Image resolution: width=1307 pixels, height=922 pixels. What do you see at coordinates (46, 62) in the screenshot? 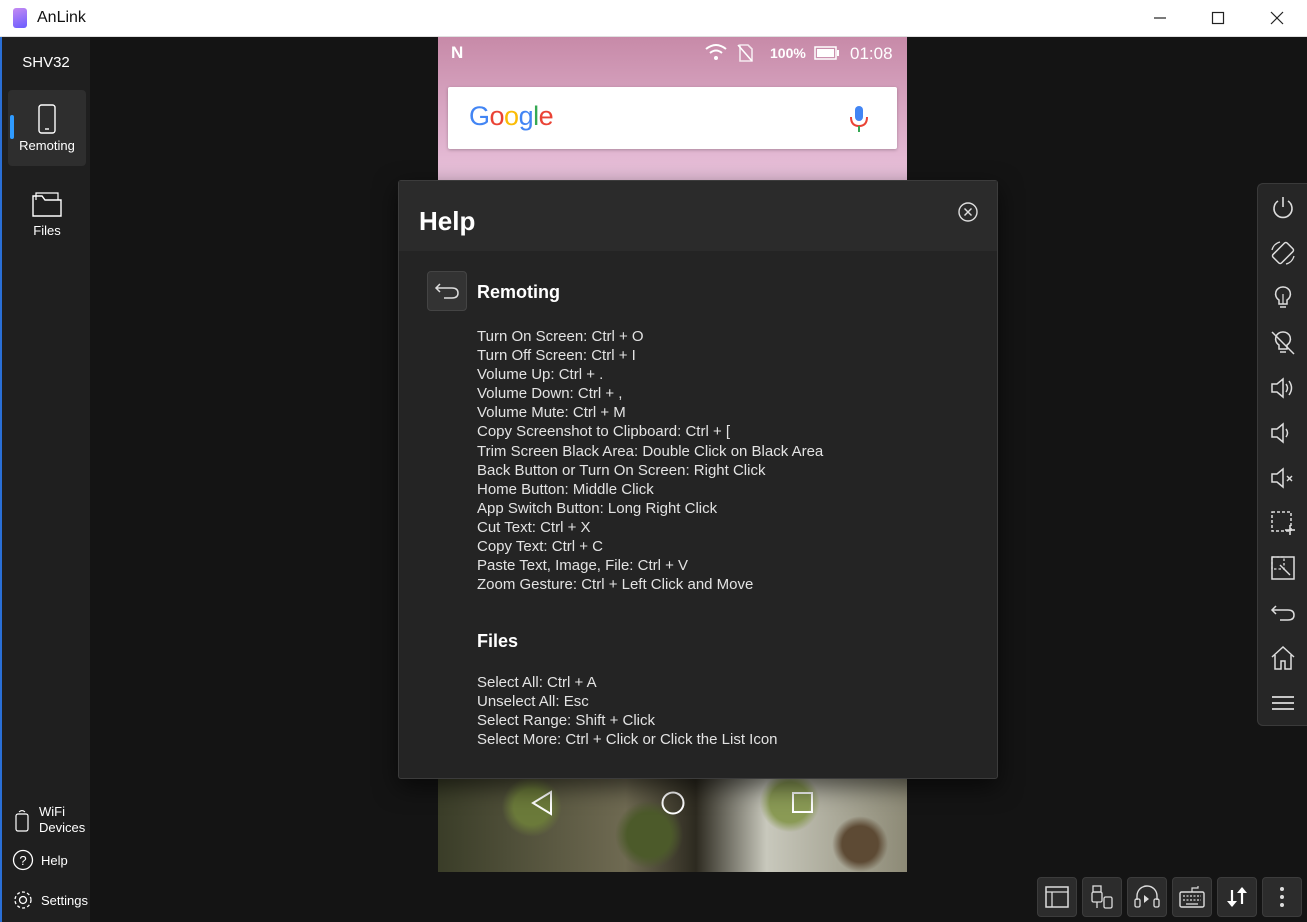
I see `device-name: SHV32` at bounding box center [46, 62].